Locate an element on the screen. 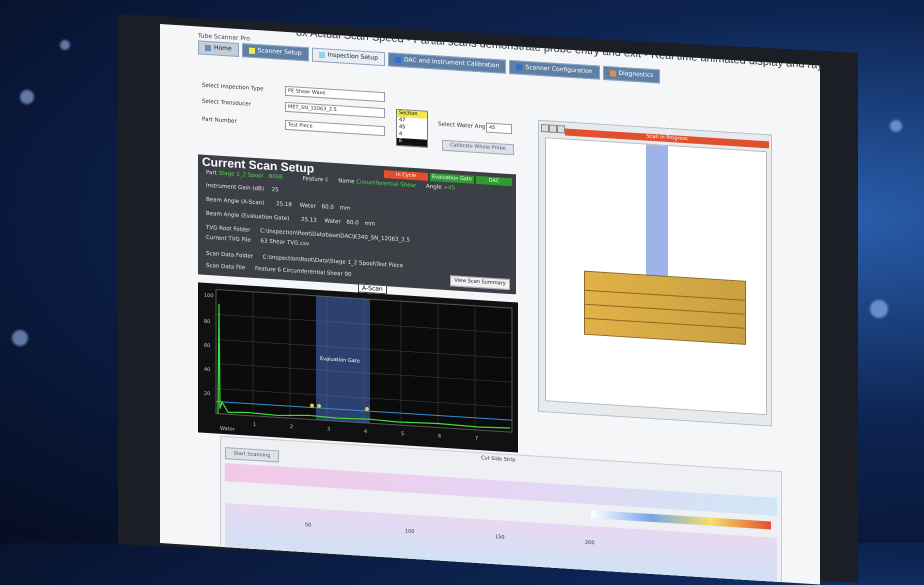 The image size is (924, 585). y-tick: 100 is located at coordinates (209, 296).